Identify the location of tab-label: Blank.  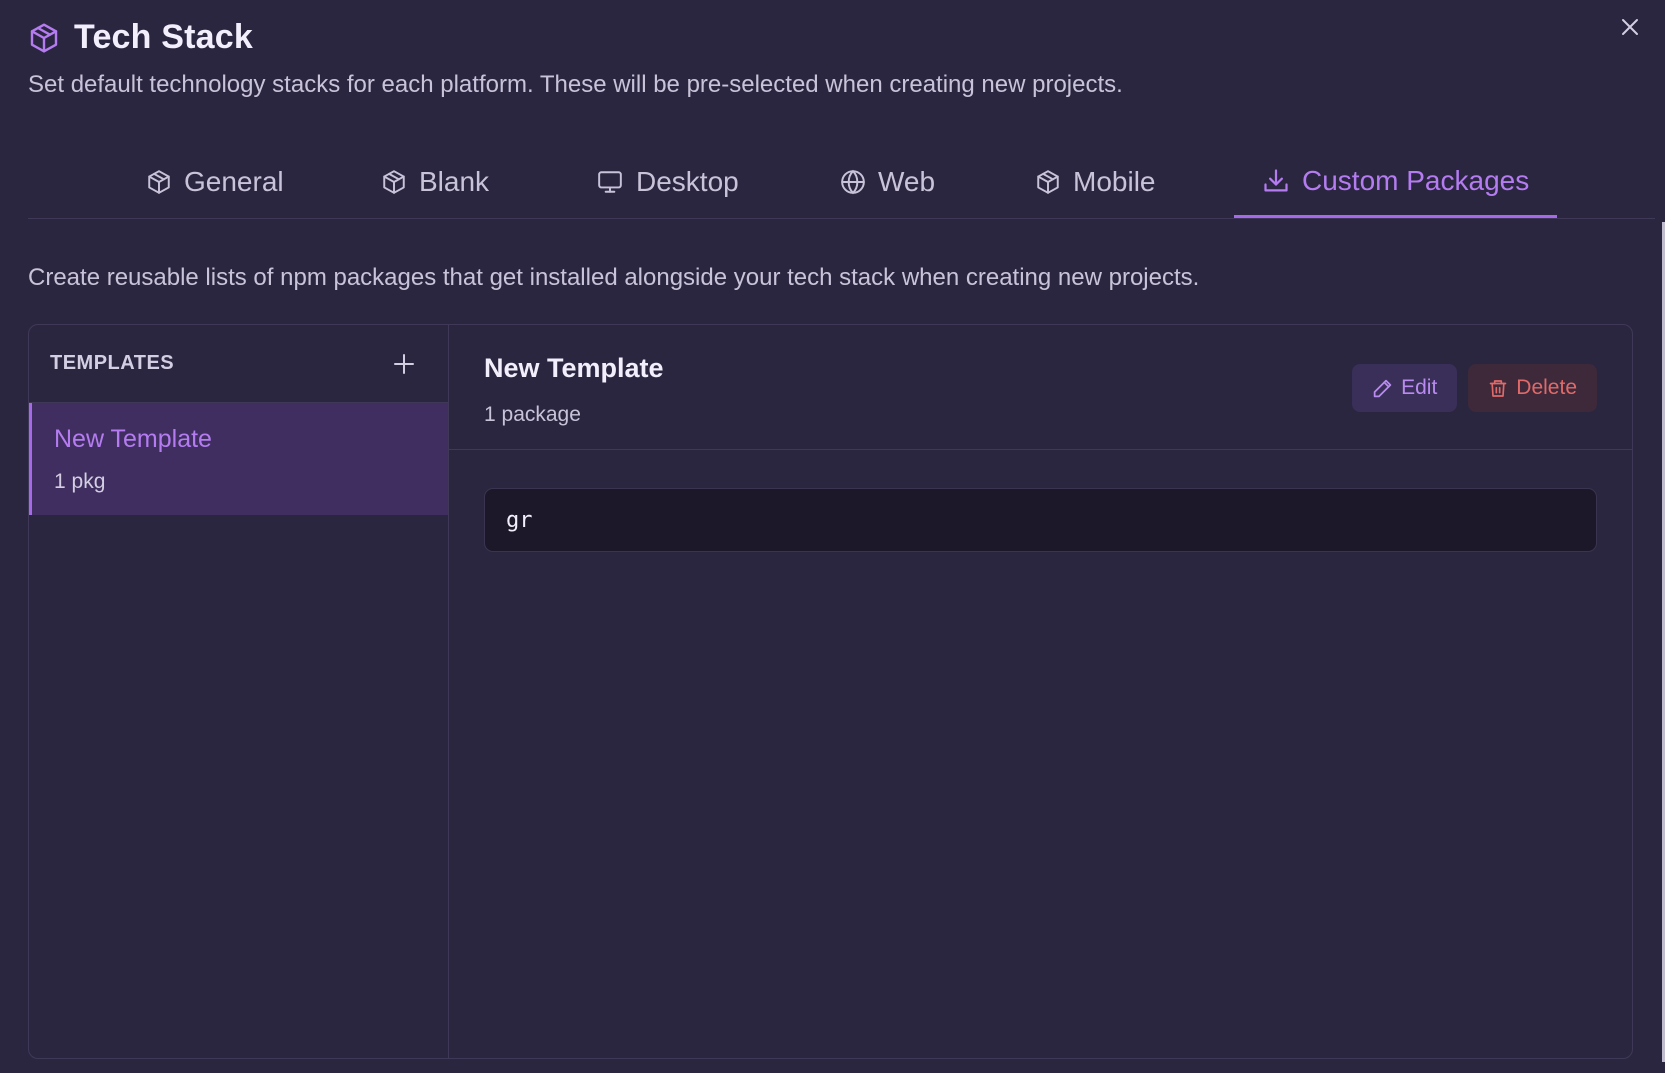
(454, 181).